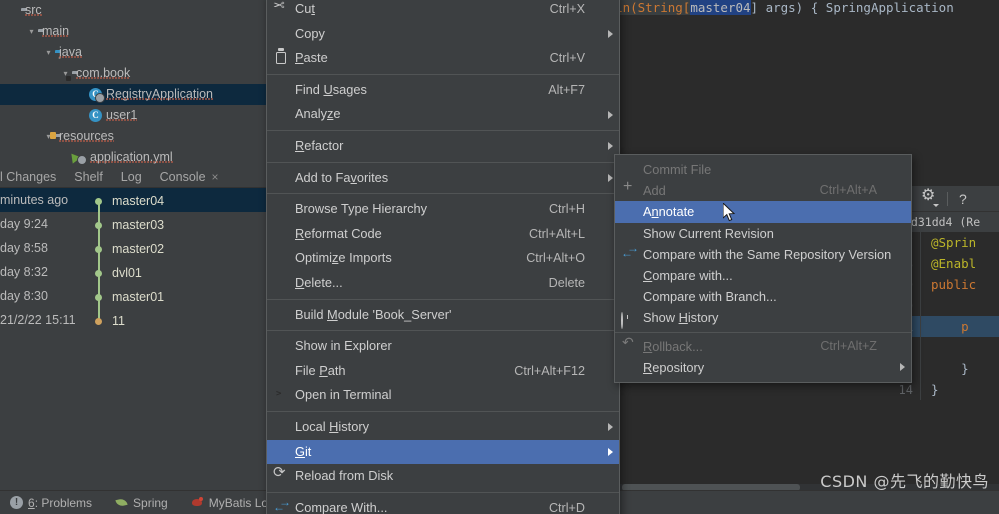 This screenshot has height=514, width=999. What do you see at coordinates (133, 73) in the screenshot?
I see `tree-item-com-book: ▾ com.book` at bounding box center [133, 73].